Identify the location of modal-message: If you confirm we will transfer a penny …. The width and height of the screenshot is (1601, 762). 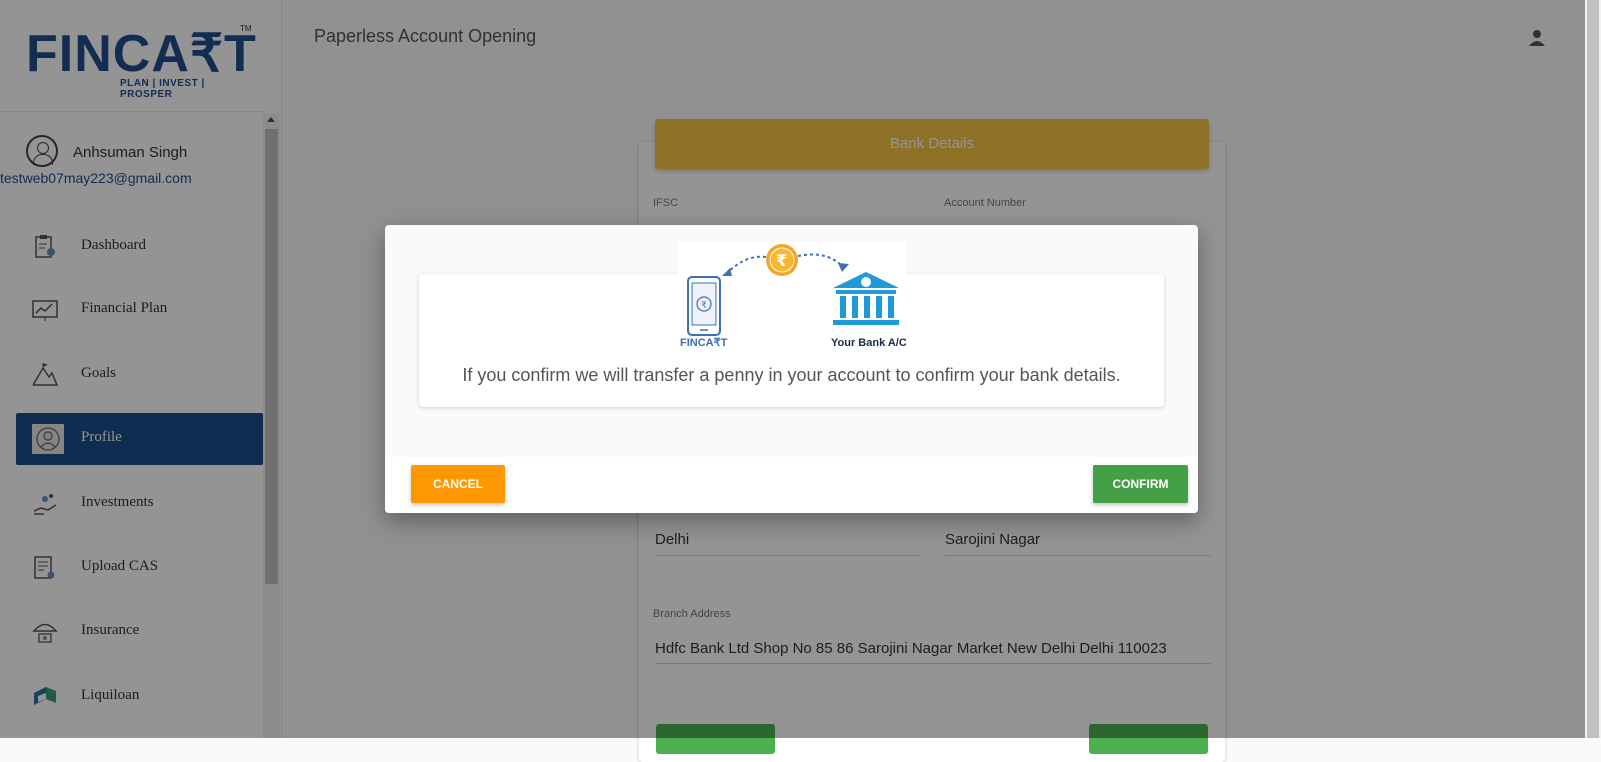
(791, 375).